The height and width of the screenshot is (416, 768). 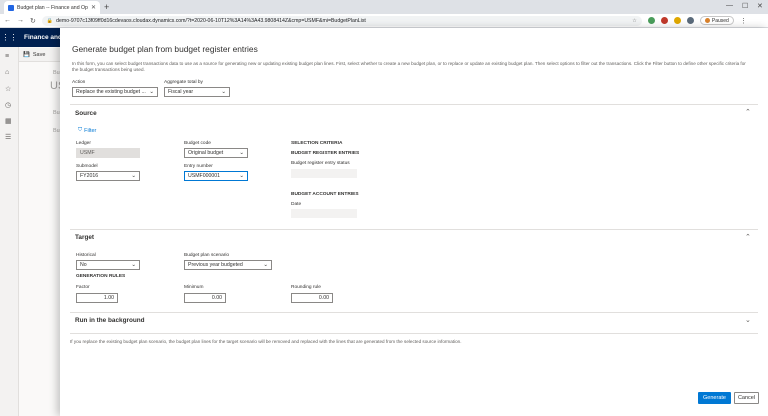 What do you see at coordinates (93, 7) in the screenshot?
I see `tab-close-icon: ✕` at bounding box center [93, 7].